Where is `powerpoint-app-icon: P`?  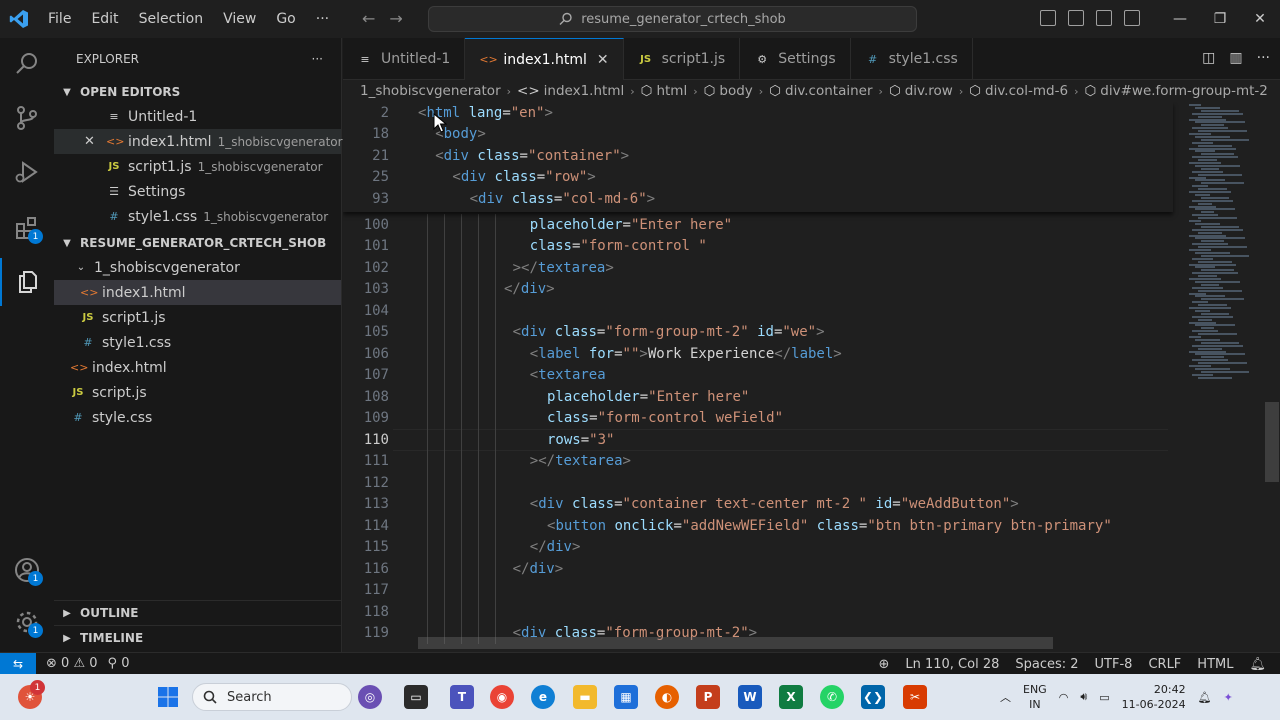
powerpoint-app-icon: P is located at coordinates (708, 697).